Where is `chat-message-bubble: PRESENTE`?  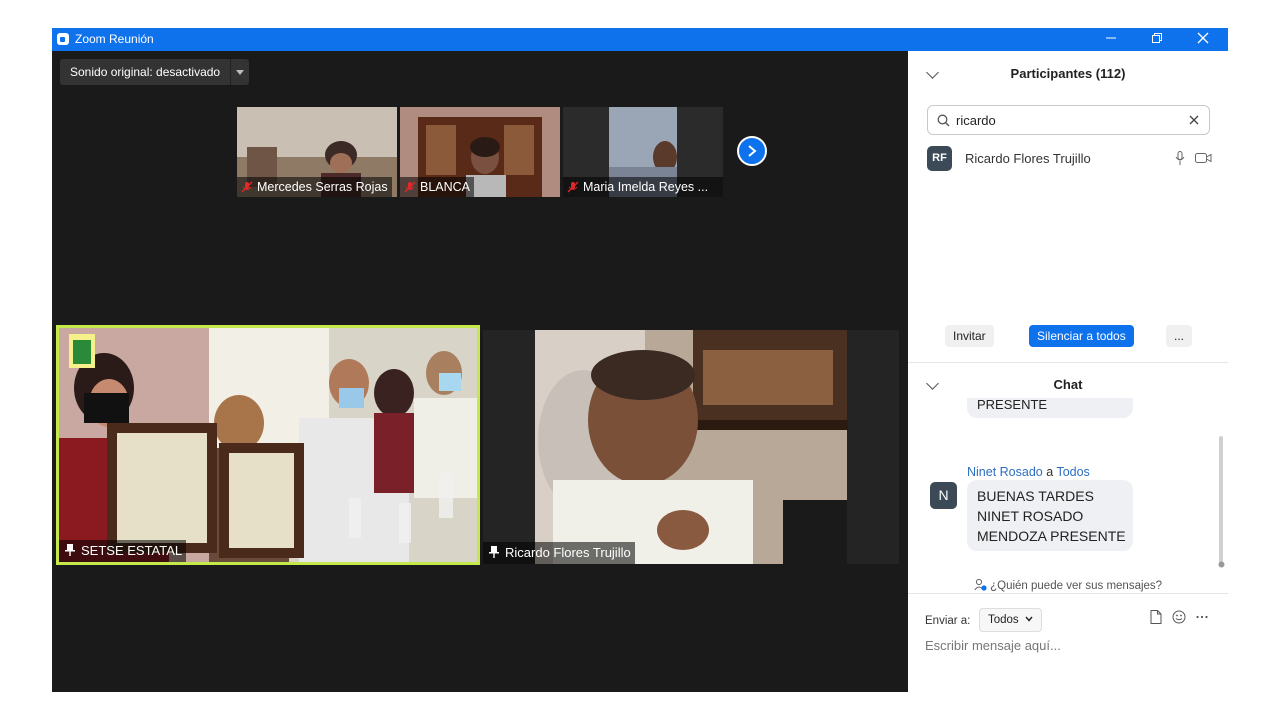
chat-message-bubble: PRESENTE is located at coordinates (1050, 408).